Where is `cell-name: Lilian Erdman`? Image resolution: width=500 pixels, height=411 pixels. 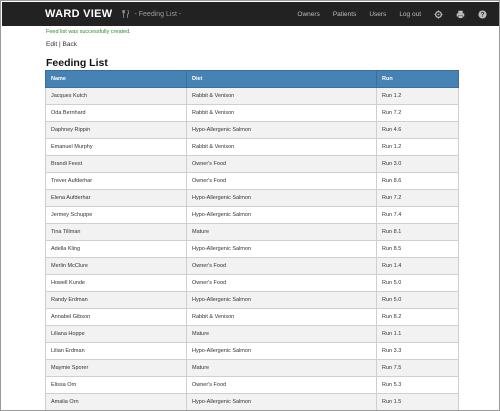 cell-name: Lilian Erdman is located at coordinates (116, 351).